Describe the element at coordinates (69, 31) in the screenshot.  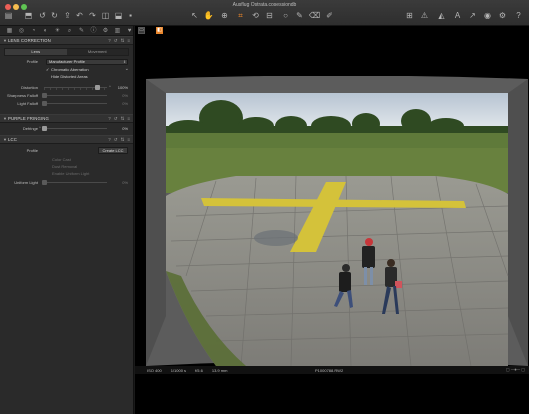
I see `detail-tab-icon: ⌕` at that location.